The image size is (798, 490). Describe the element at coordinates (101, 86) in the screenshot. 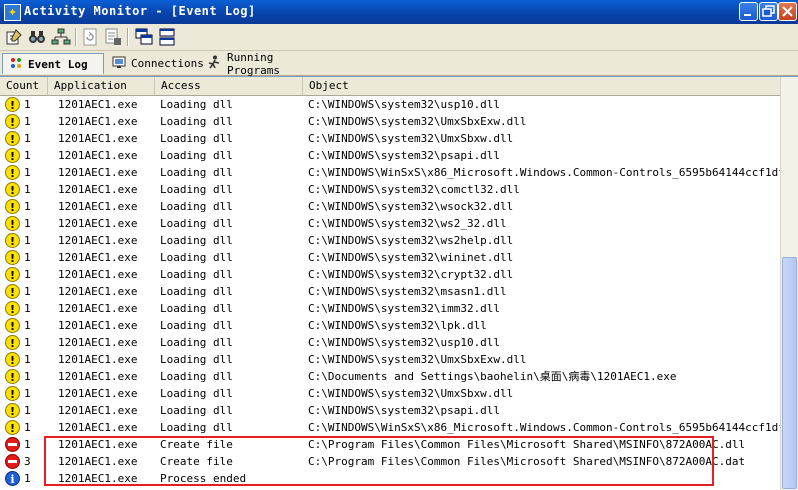

I see `column-header-application: Application` at that location.